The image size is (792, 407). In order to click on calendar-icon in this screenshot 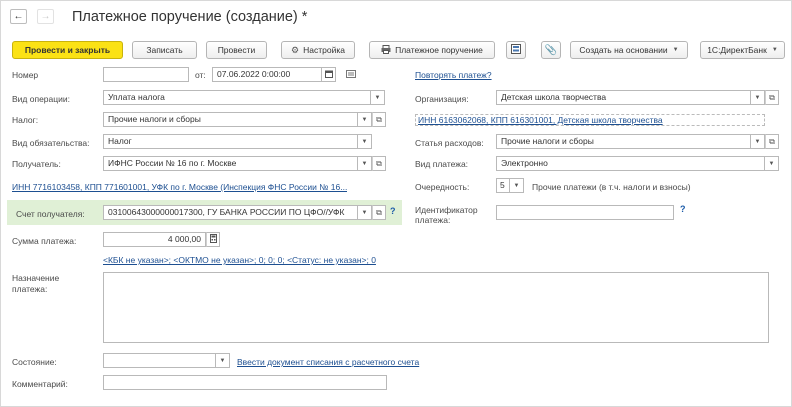, I will do `click(328, 75)`.